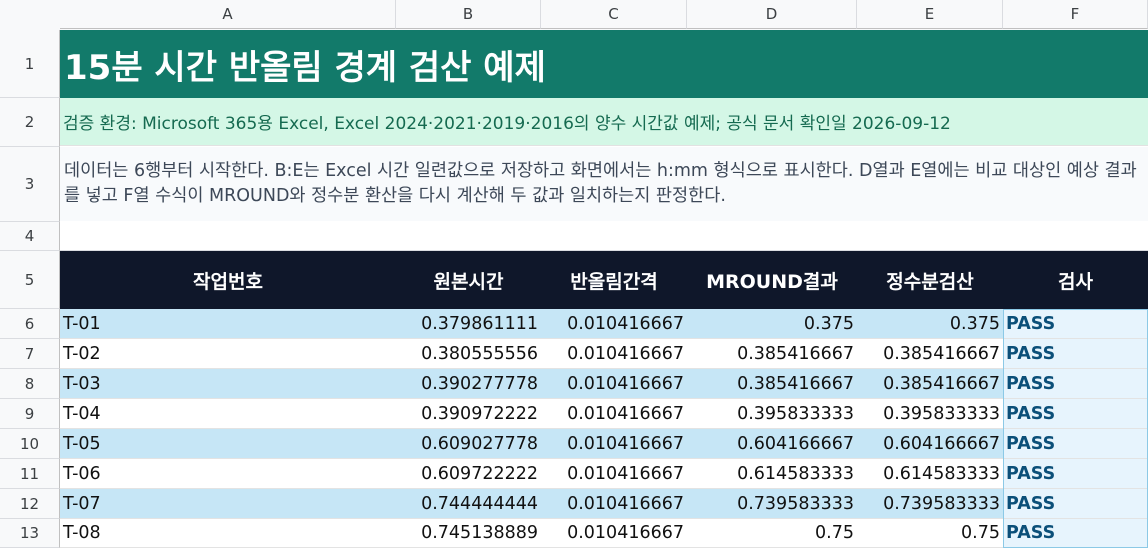 Image resolution: width=1148 pixels, height=548 pixels. What do you see at coordinates (30, 474) in the screenshot?
I see `row-header-11: 11` at bounding box center [30, 474].